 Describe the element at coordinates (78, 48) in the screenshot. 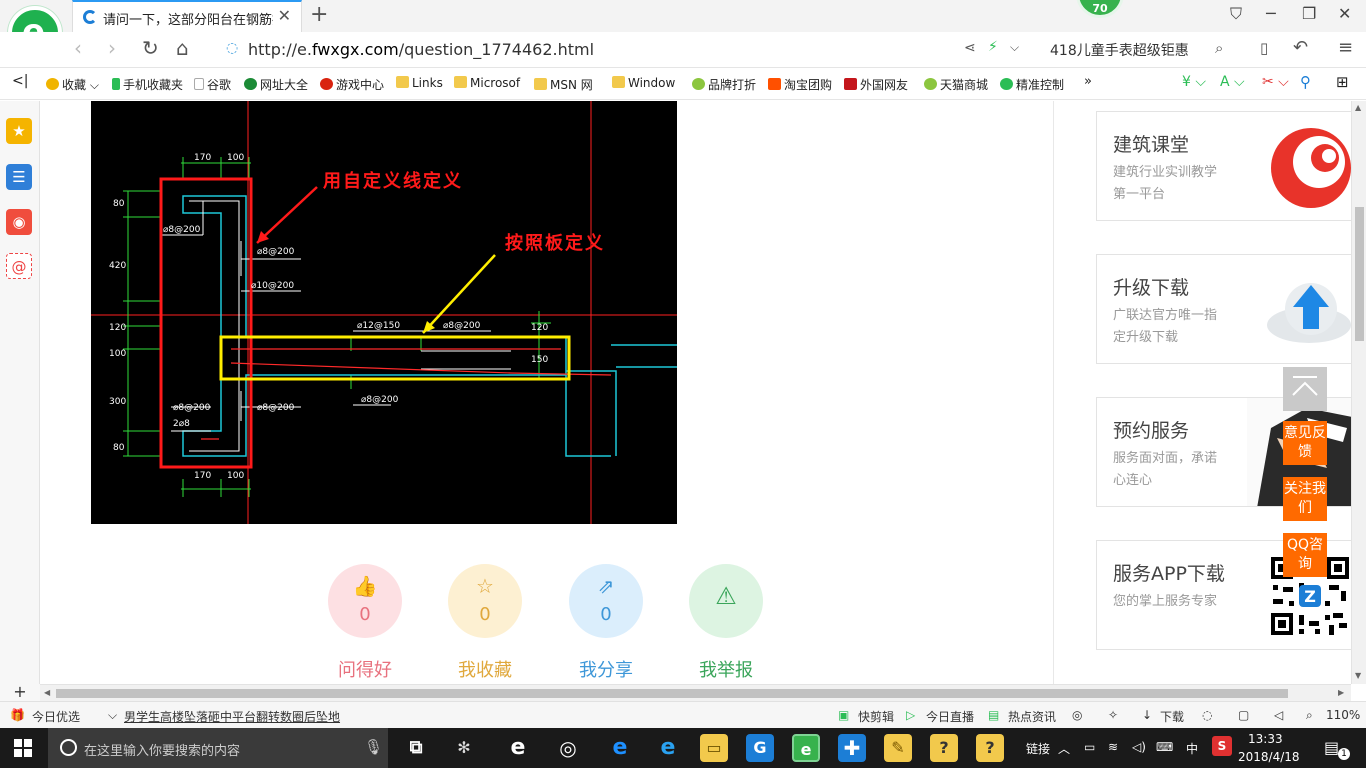

I see `back-icon: ‹` at that location.